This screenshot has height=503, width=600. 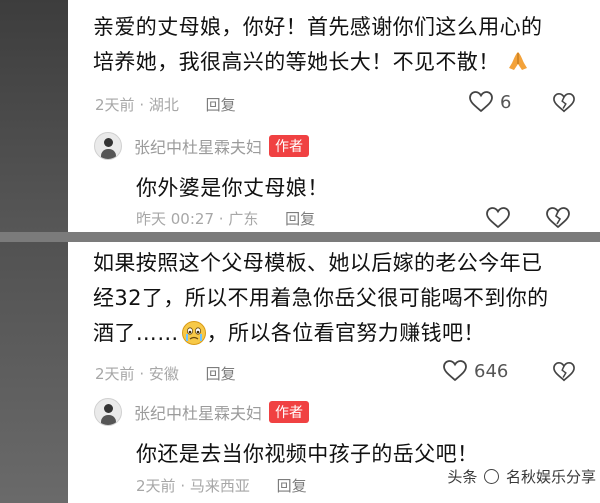 What do you see at coordinates (318, 263) in the screenshot?
I see `comment-text-line: 如果按照这个父母模板、她以后嫁的老公今年已` at bounding box center [318, 263].